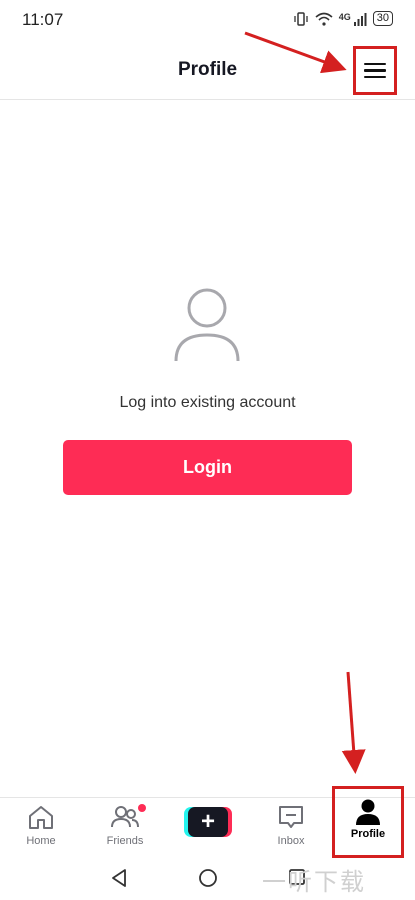  I want to click on inbox-icon, so click(291, 817).